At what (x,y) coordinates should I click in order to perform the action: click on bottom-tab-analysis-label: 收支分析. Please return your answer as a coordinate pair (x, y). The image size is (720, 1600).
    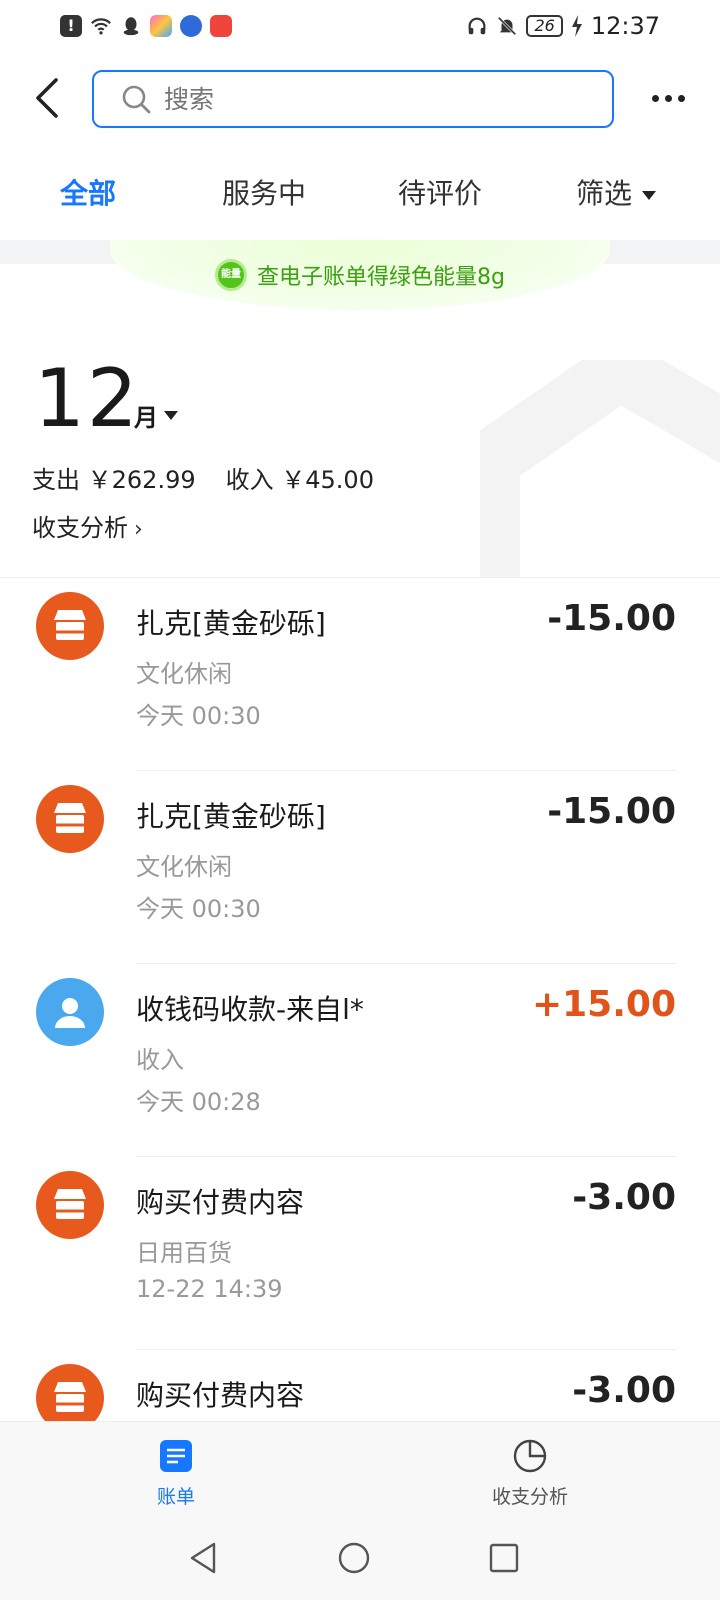
    Looking at the image, I should click on (529, 1497).